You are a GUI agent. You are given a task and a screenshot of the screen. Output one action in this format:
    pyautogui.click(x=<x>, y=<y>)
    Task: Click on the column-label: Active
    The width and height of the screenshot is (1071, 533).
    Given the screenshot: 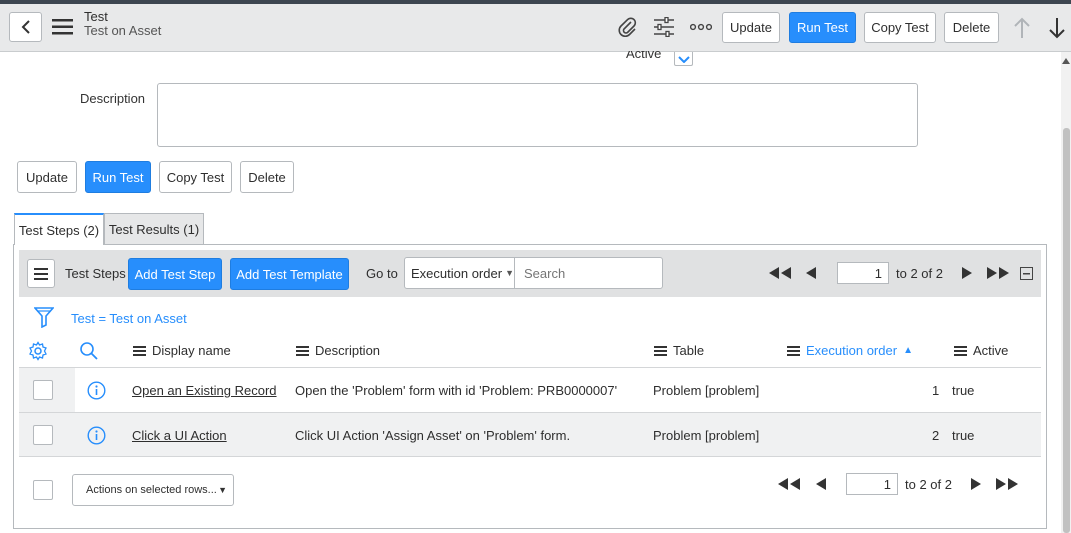 What is the action you would take?
    pyautogui.click(x=991, y=350)
    